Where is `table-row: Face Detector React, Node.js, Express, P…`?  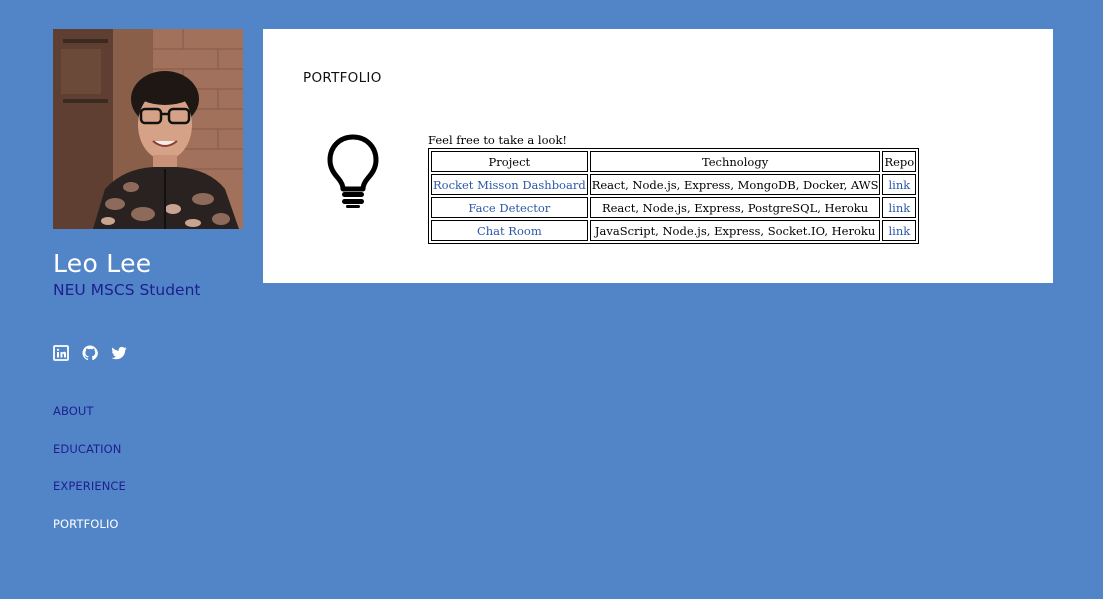 table-row: Face Detector React, Node.js, Express, P… is located at coordinates (674, 207).